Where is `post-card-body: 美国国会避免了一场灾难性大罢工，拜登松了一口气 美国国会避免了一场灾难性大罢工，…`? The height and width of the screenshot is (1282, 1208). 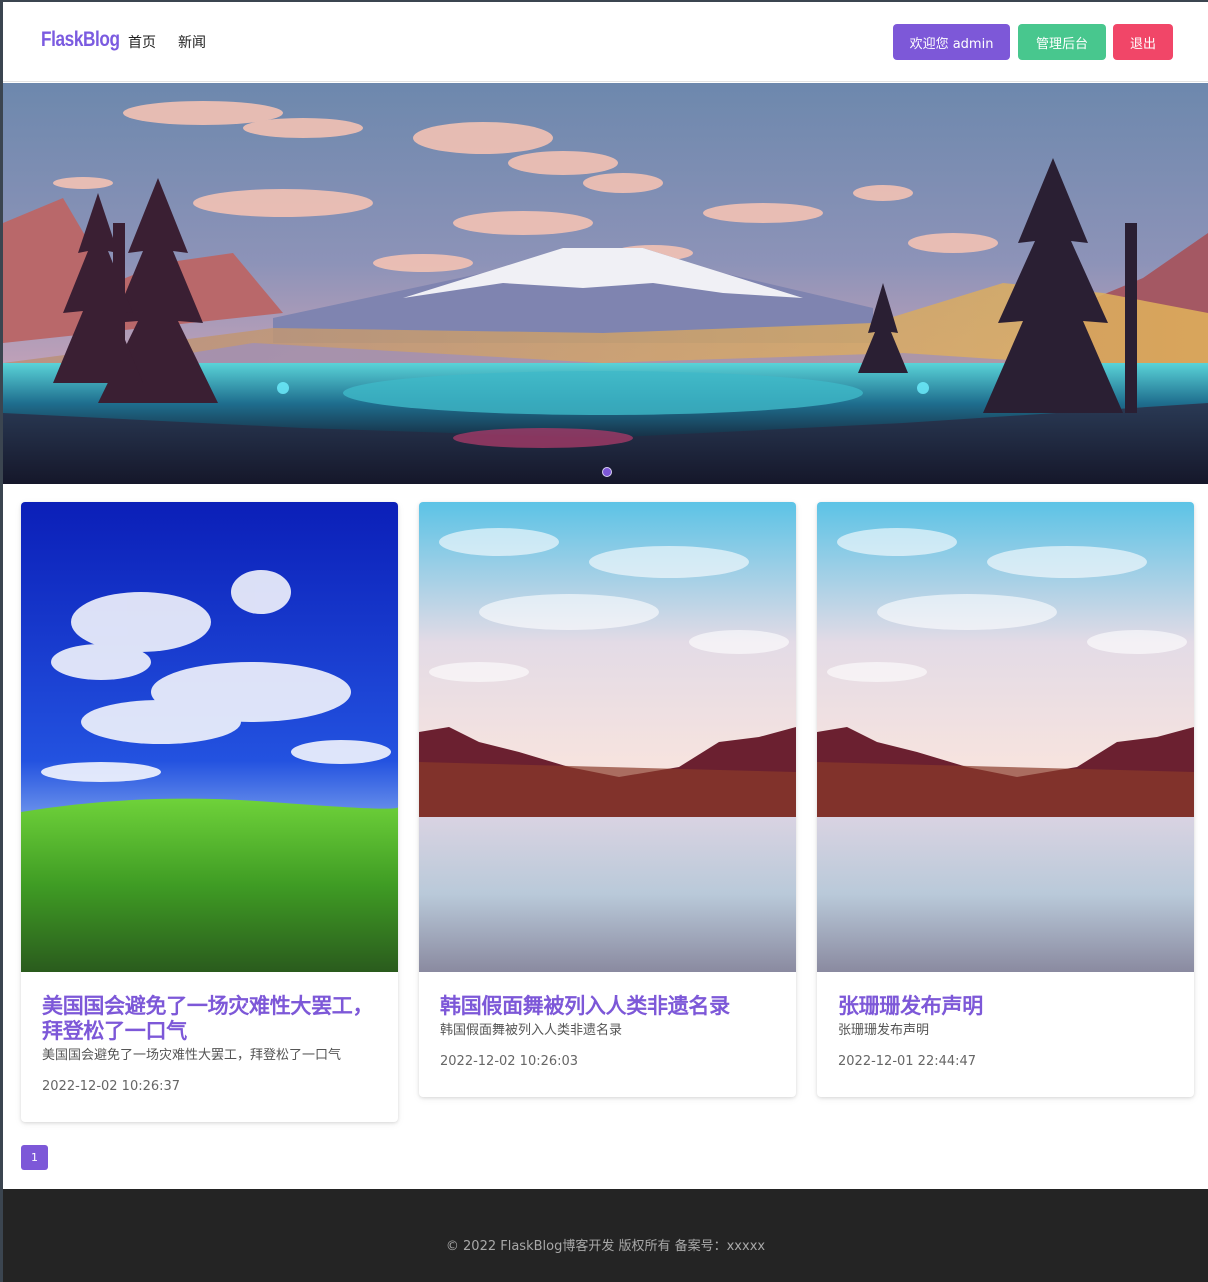 post-card-body: 美国国会避免了一场灾难性大罢工，拜登松了一口气 美国国会避免了一场灾难性大罢工，… is located at coordinates (209, 1033).